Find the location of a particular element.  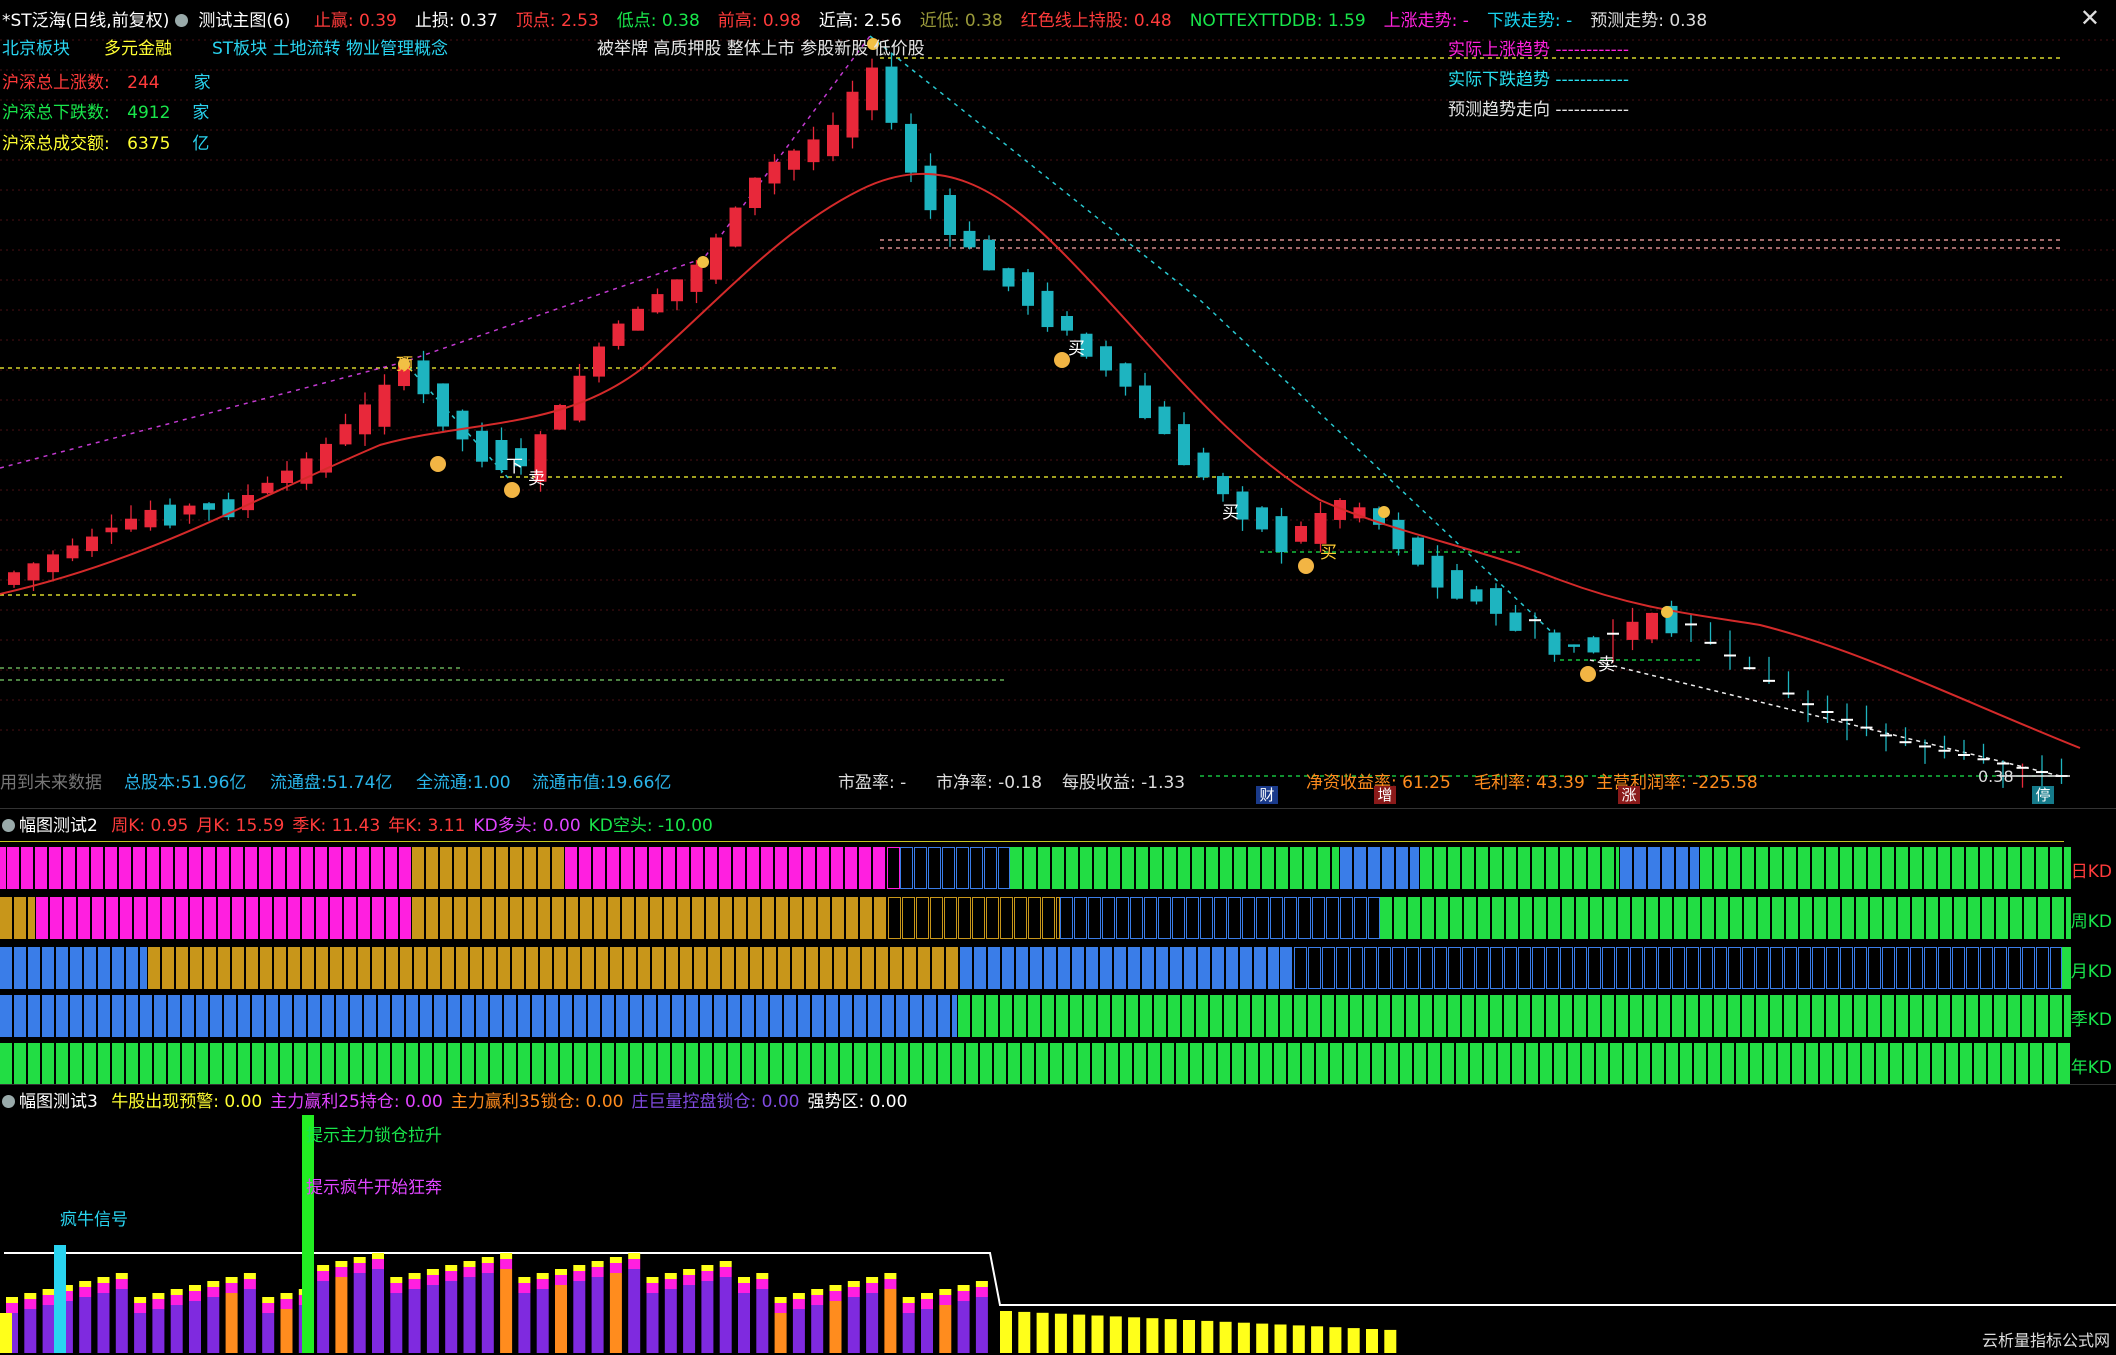

badge-increase: 增 is located at coordinates (1385, 795).